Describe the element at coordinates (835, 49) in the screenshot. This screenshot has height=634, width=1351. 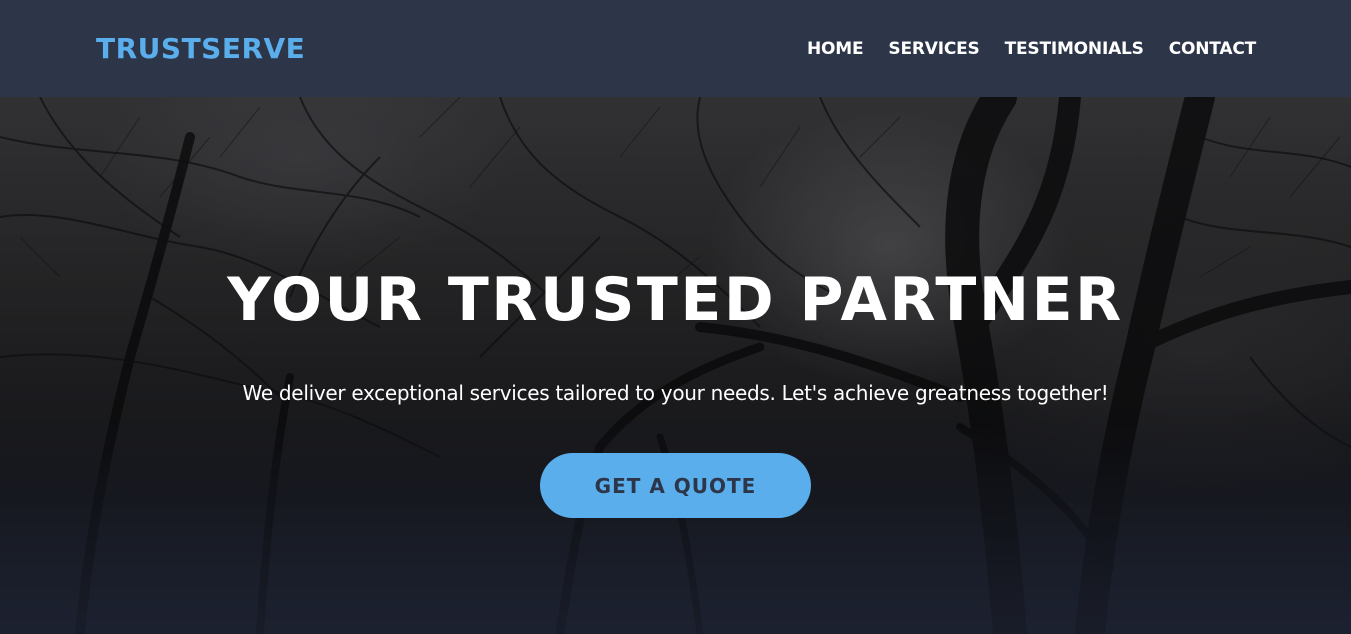
I see `nav-item-home: HOME` at that location.